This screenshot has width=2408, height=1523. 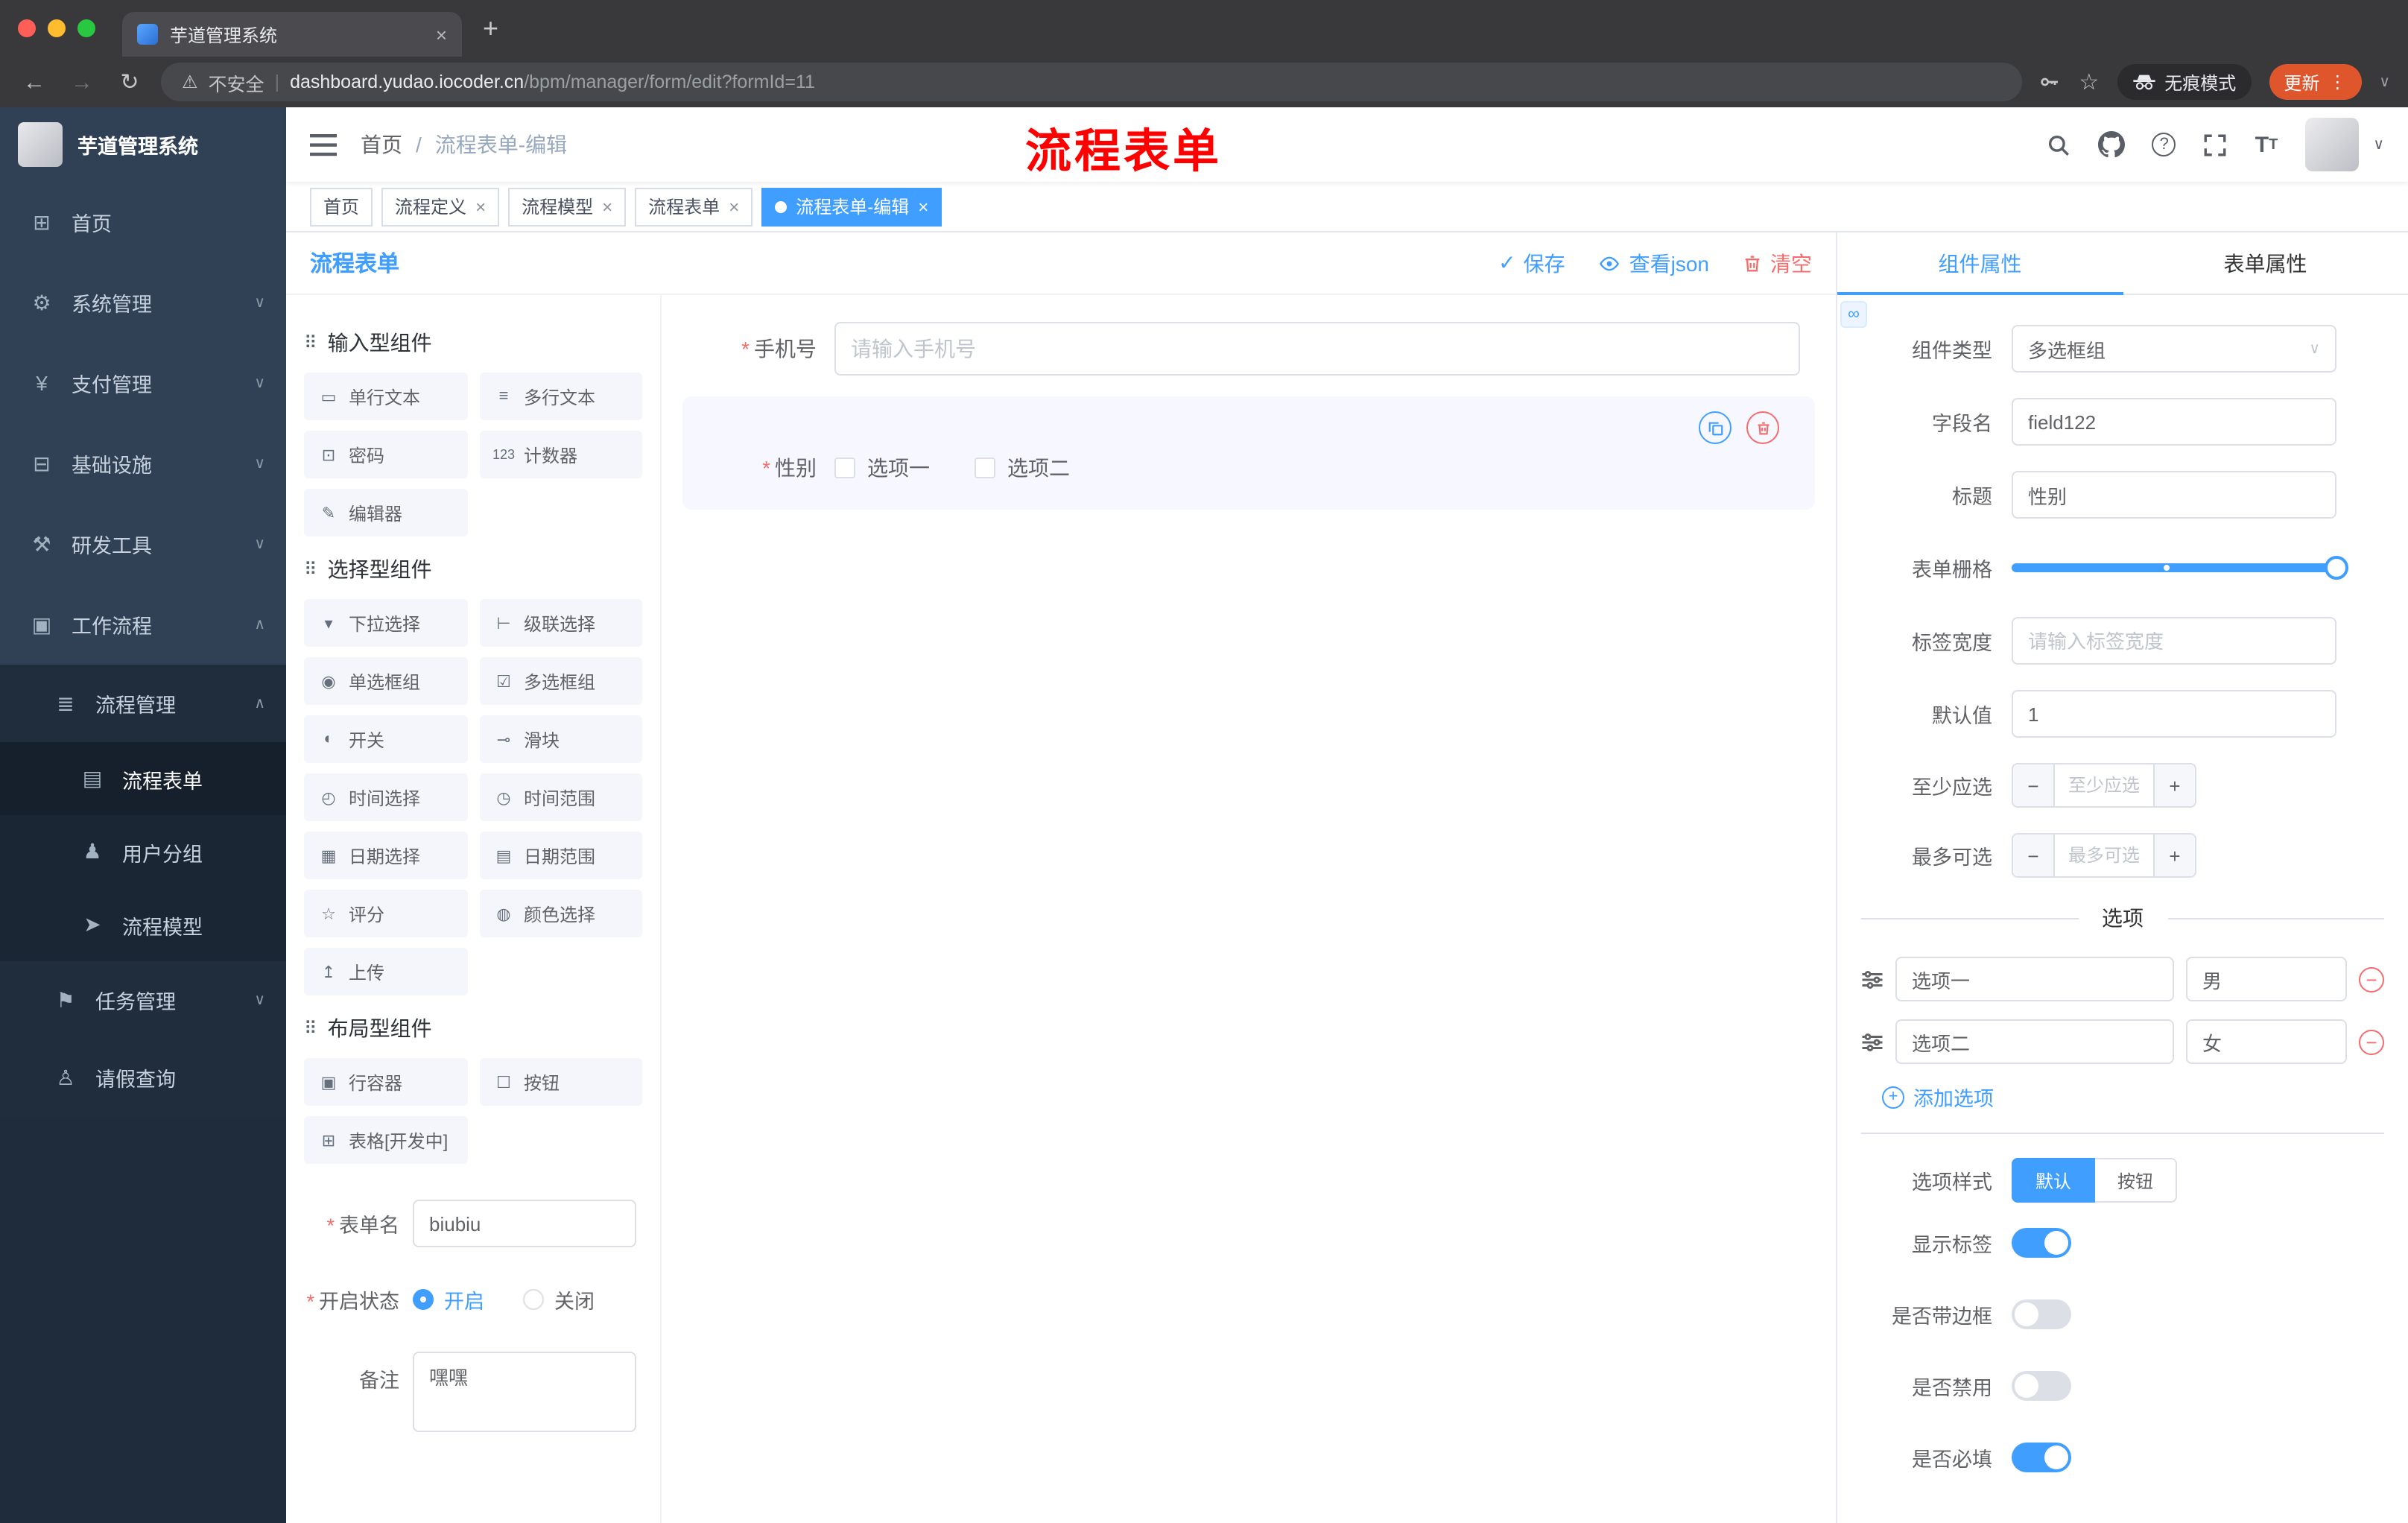 What do you see at coordinates (1762, 427) in the screenshot?
I see `delete-component-icon` at bounding box center [1762, 427].